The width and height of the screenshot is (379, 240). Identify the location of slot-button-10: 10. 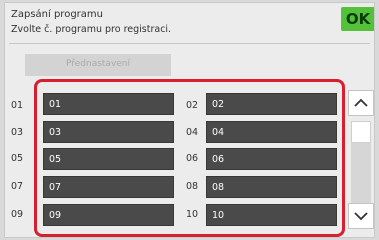
(271, 215).